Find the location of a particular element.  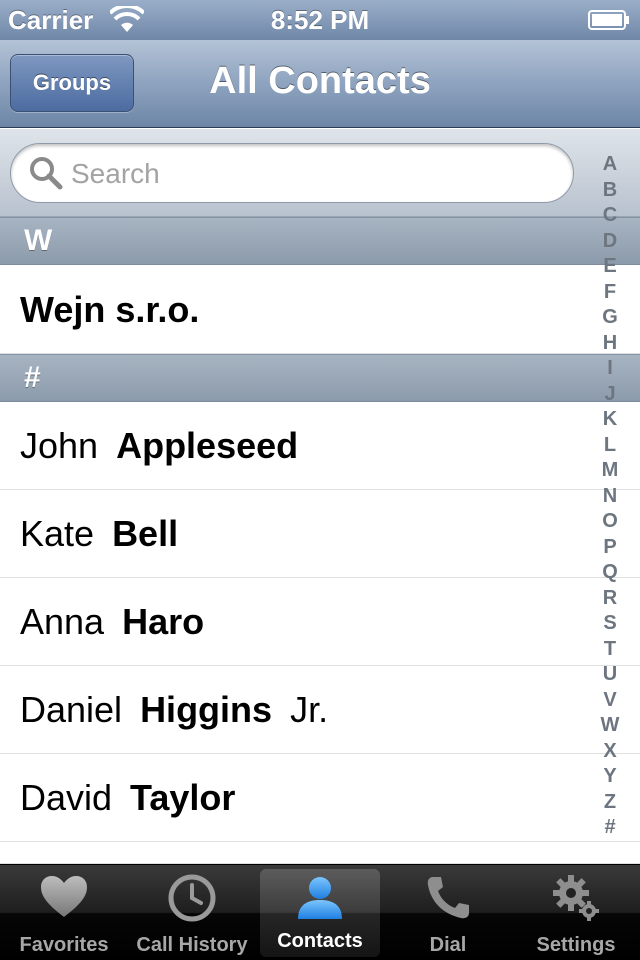

index-letter: U is located at coordinates (610, 675).